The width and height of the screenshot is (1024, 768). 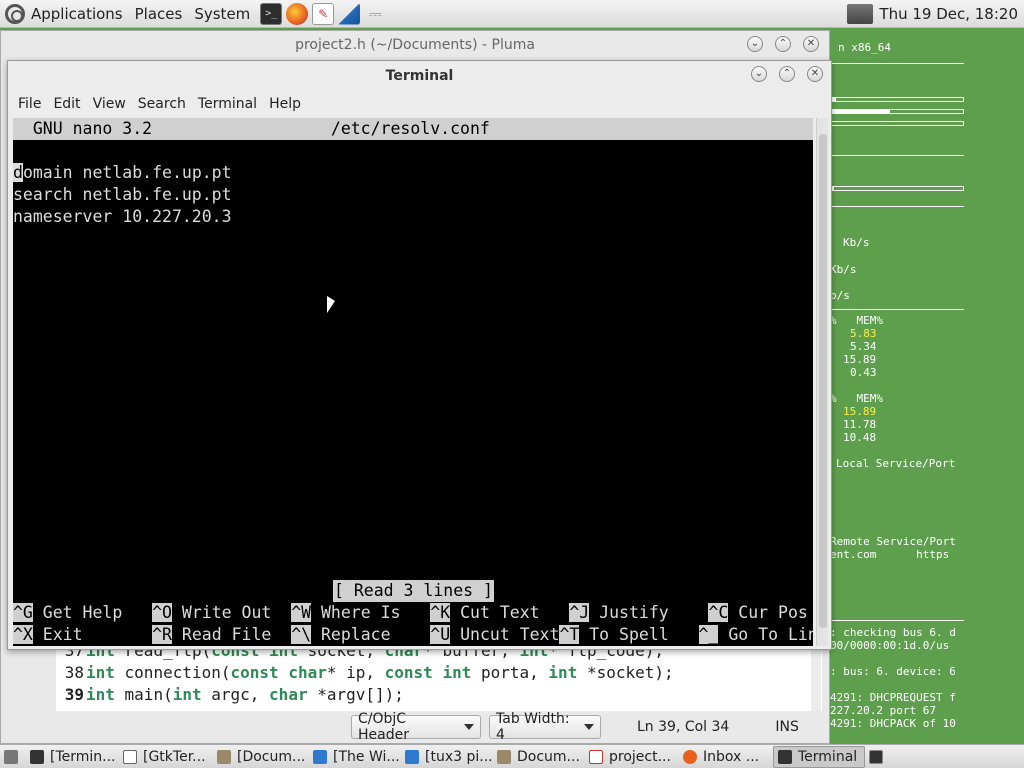 What do you see at coordinates (13, 757) in the screenshot?
I see `show-desktop-button` at bounding box center [13, 757].